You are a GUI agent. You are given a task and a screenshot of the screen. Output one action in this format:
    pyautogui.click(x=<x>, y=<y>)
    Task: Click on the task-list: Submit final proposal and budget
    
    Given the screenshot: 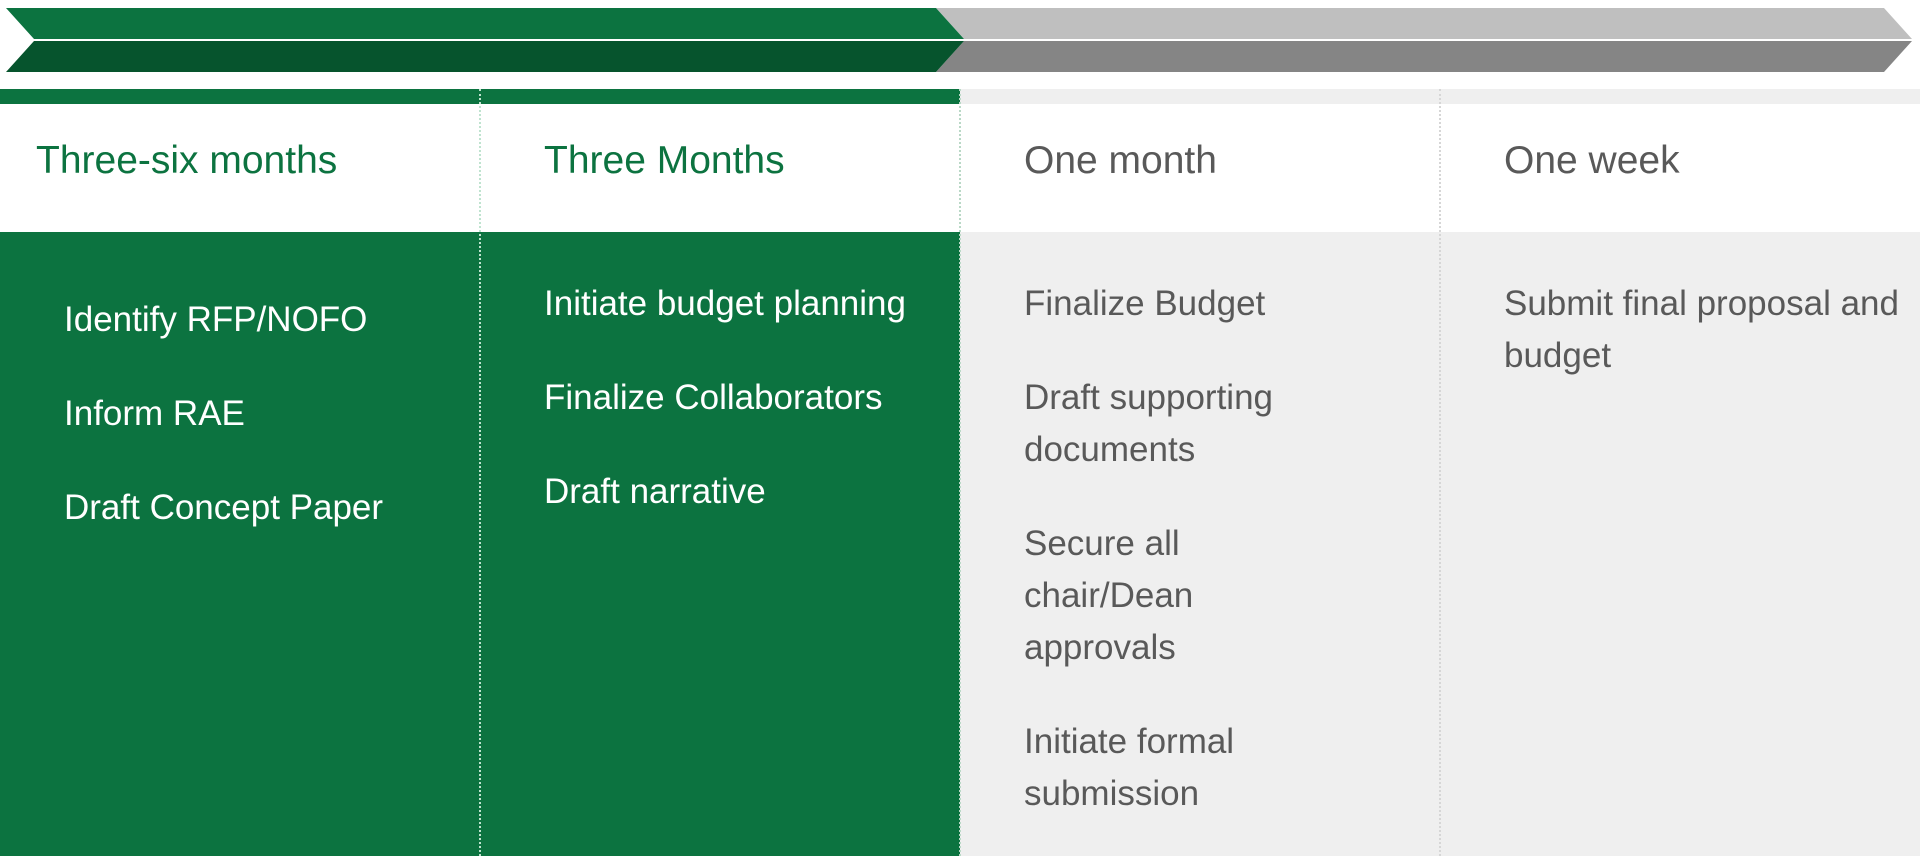 What is the action you would take?
    pyautogui.click(x=1704, y=351)
    